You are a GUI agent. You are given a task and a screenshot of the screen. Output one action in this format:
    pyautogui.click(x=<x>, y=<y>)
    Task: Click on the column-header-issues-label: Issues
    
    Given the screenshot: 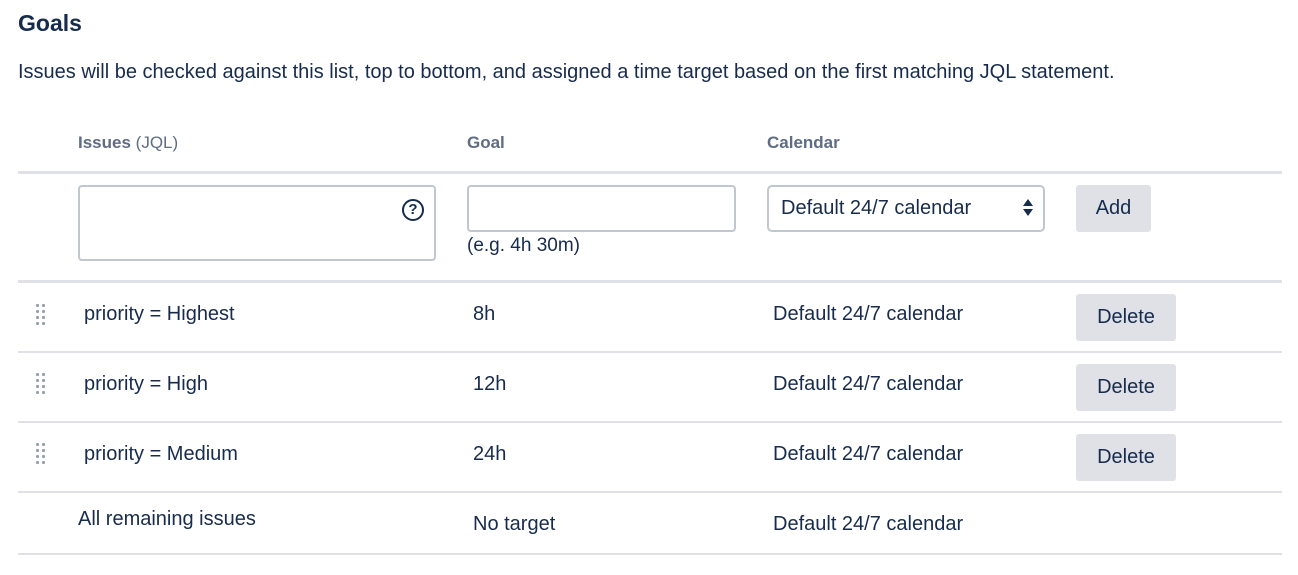 What is the action you would take?
    pyautogui.click(x=104, y=142)
    